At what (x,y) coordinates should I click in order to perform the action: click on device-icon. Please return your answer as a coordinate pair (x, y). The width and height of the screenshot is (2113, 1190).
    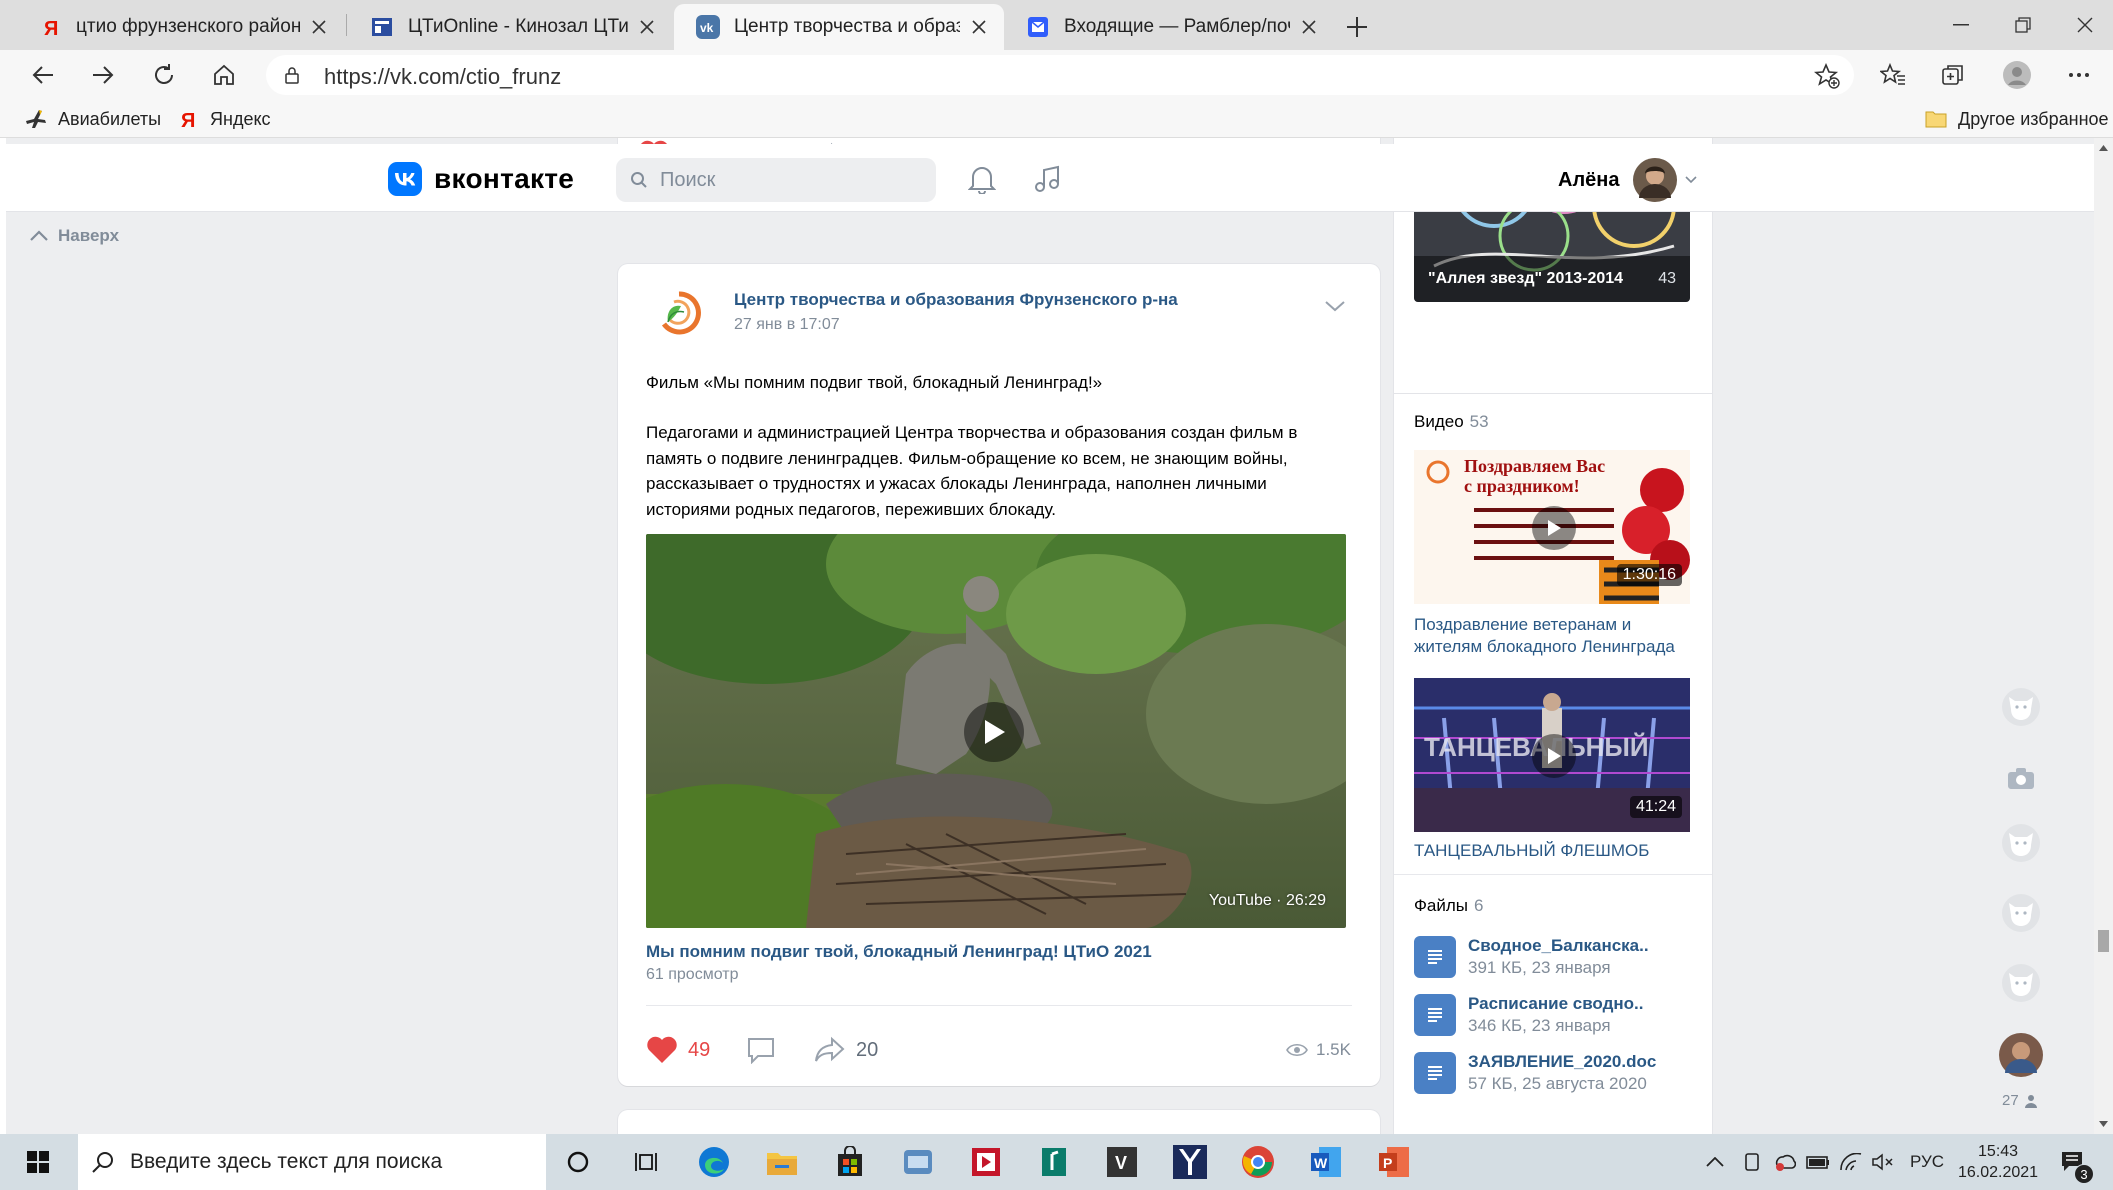
    Looking at the image, I should click on (1752, 1162).